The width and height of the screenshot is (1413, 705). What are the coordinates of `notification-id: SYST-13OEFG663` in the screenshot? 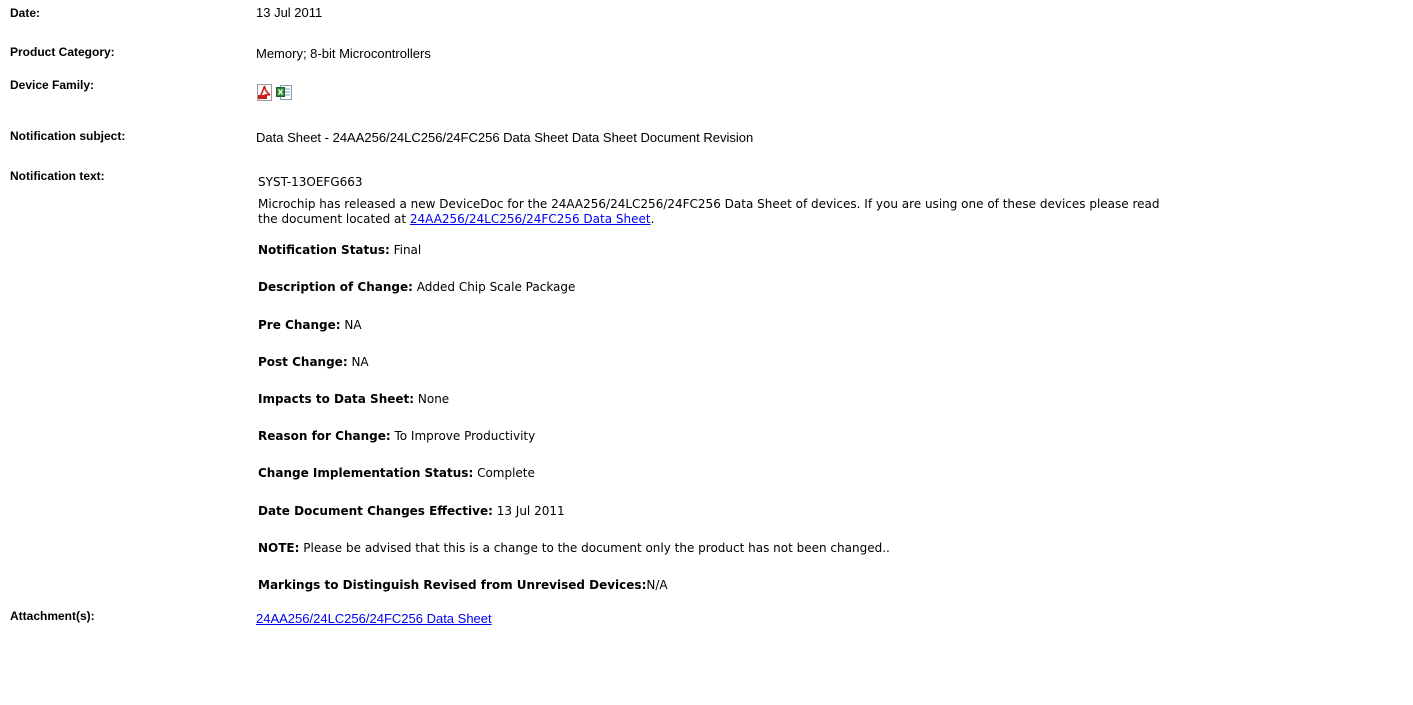 It's located at (310, 182).